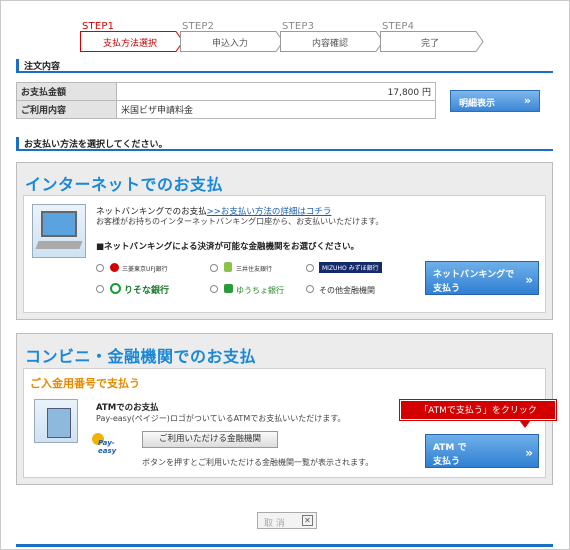 The height and width of the screenshot is (550, 570). I want to click on net-pay-button-line2: 支払う, so click(447, 289).